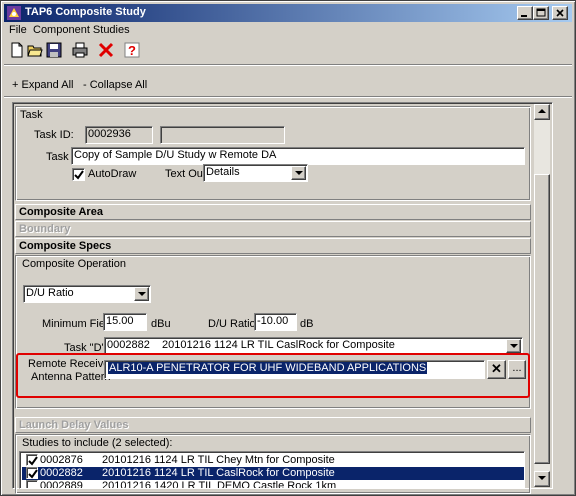 The width and height of the screenshot is (576, 496). Describe the element at coordinates (275, 322) in the screenshot. I see `du-ratio-input: -10.00` at that location.